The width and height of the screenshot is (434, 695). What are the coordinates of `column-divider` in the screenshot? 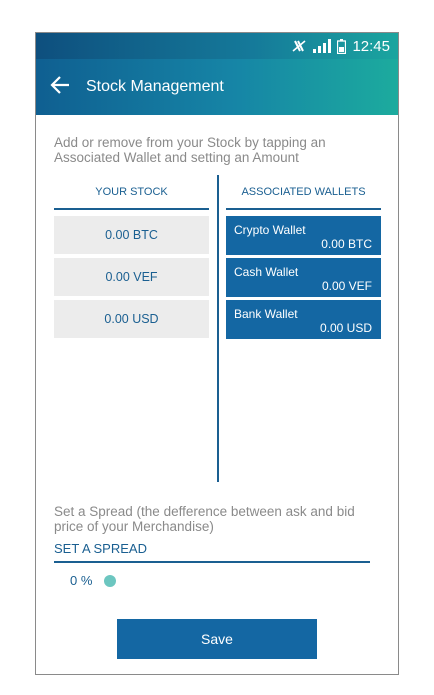 It's located at (218, 328).